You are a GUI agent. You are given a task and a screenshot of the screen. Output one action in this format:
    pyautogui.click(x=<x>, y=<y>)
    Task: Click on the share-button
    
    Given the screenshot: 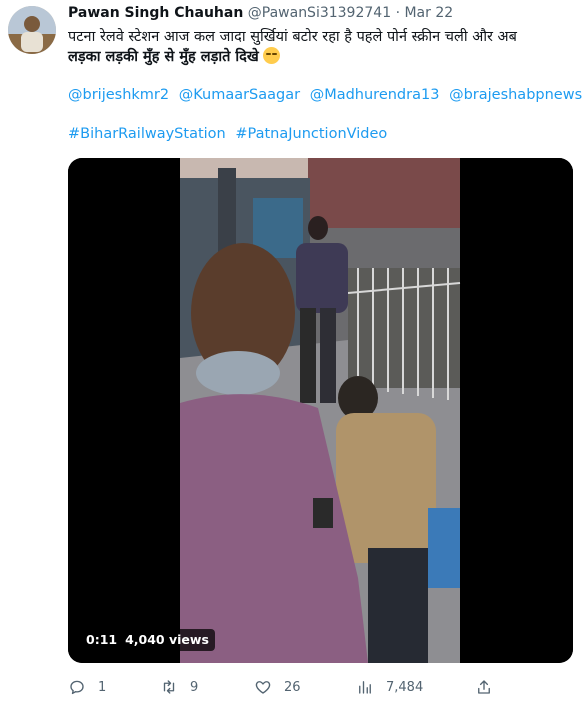 What is the action you would take?
    pyautogui.click(x=490, y=687)
    